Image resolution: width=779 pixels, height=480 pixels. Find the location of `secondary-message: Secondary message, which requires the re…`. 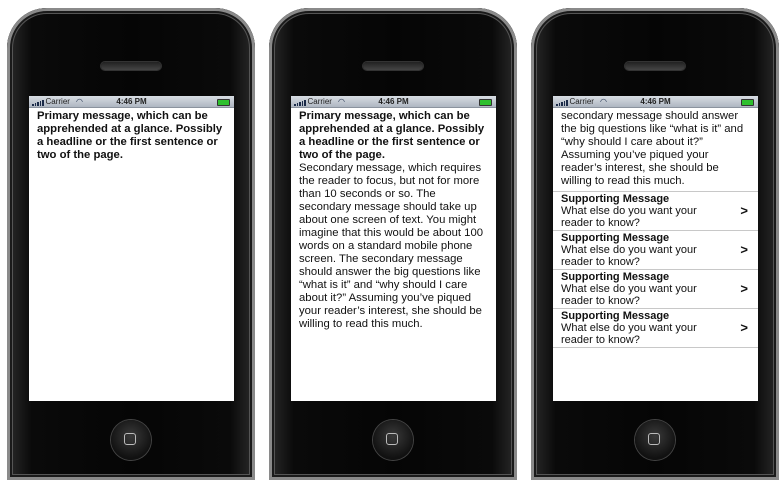

secondary-message: Secondary message, which requires the re… is located at coordinates (391, 246).